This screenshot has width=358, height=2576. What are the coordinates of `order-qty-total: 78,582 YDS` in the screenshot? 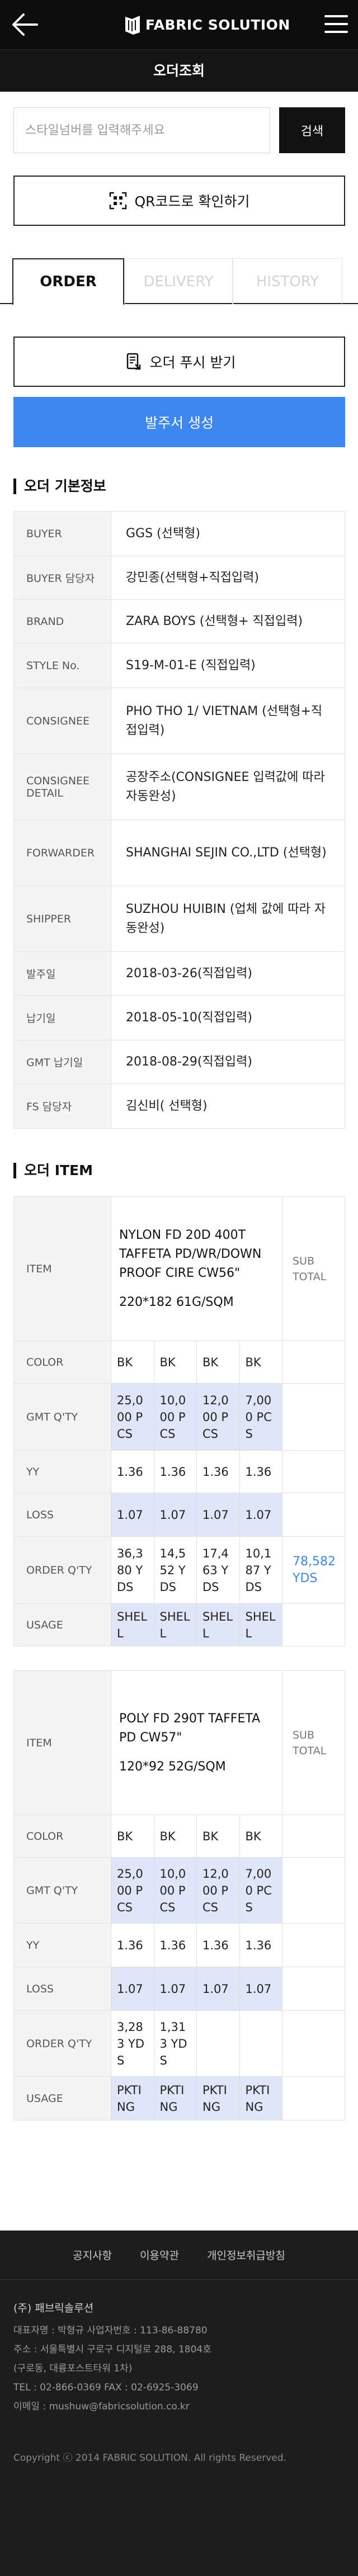 It's located at (313, 1570).